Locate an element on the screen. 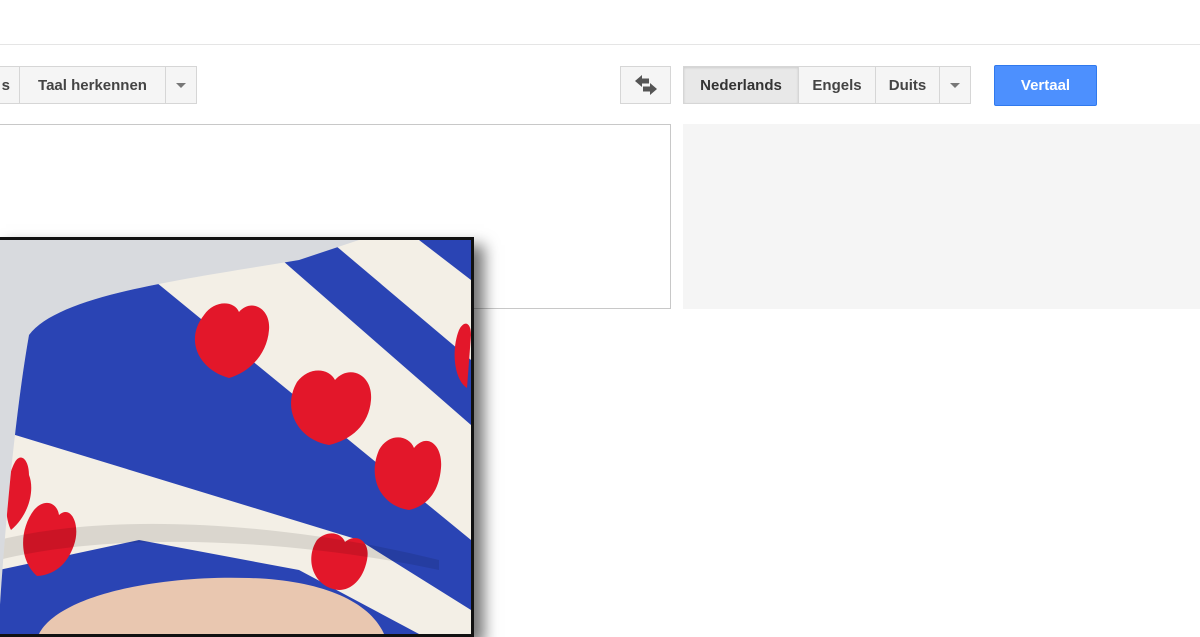  translation-output is located at coordinates (941, 216).